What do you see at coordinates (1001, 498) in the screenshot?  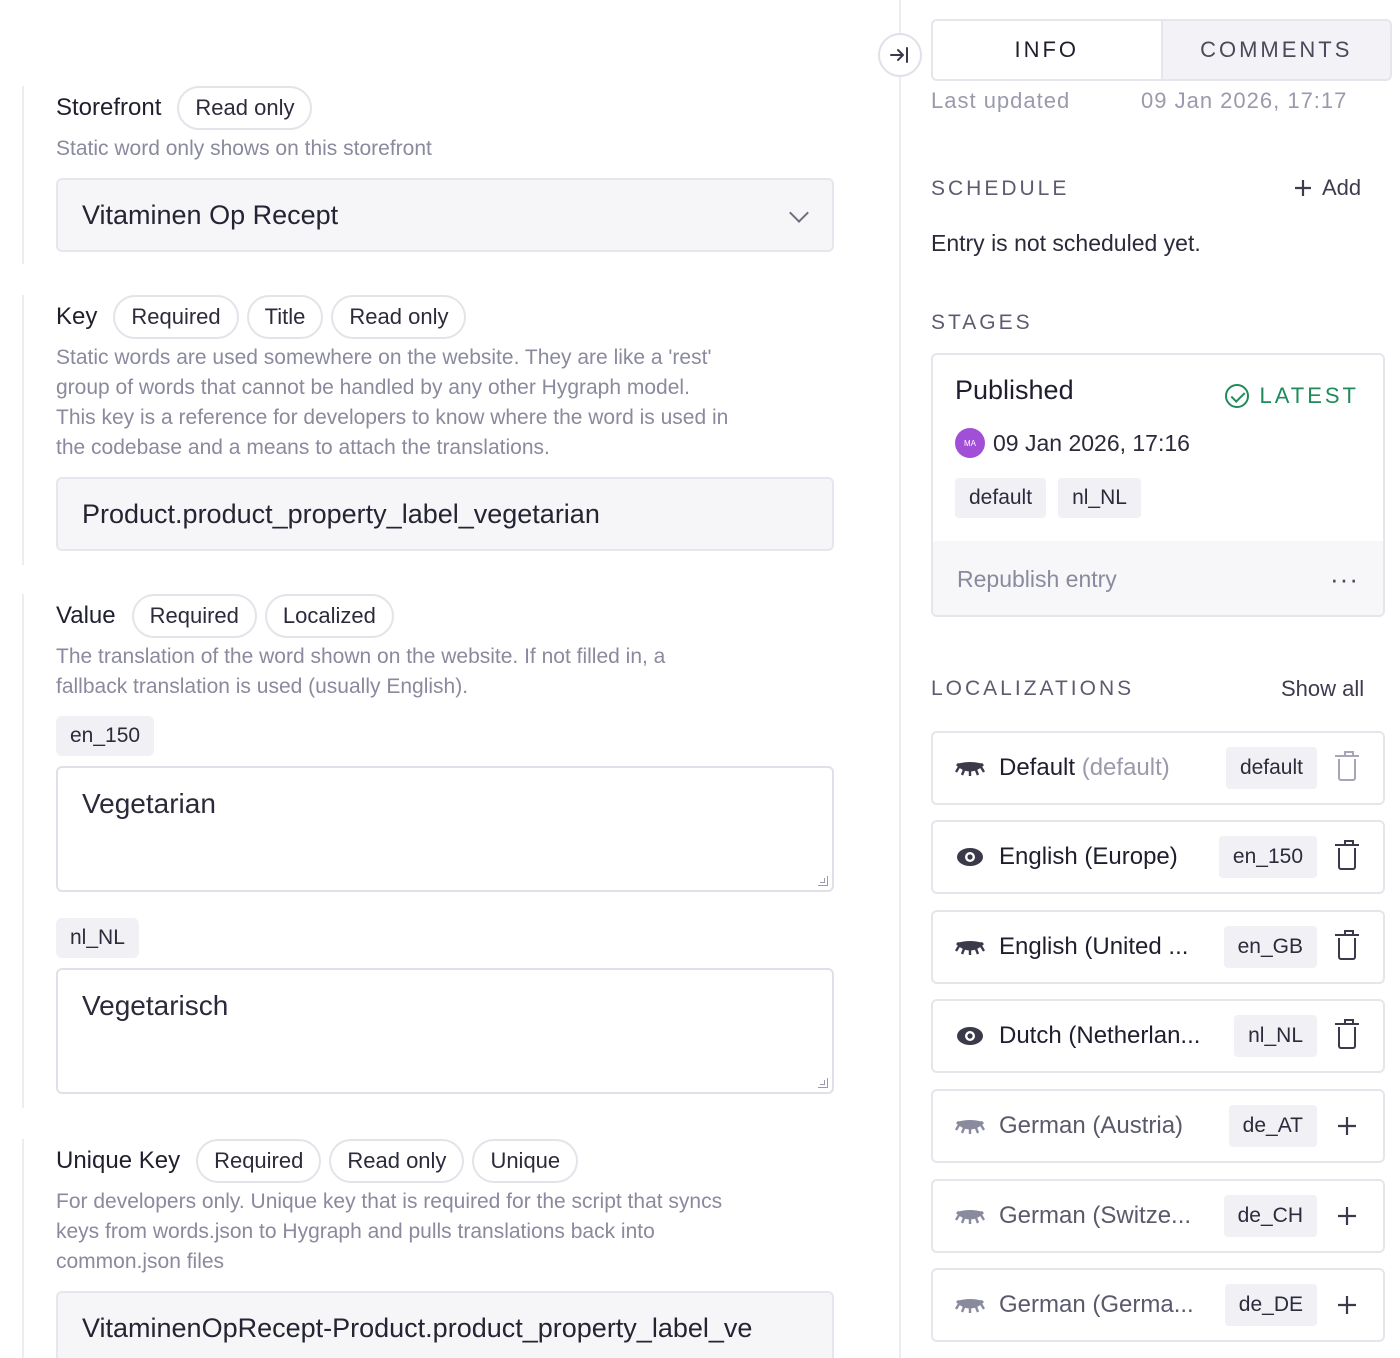 I see `stage-tag: default` at bounding box center [1001, 498].